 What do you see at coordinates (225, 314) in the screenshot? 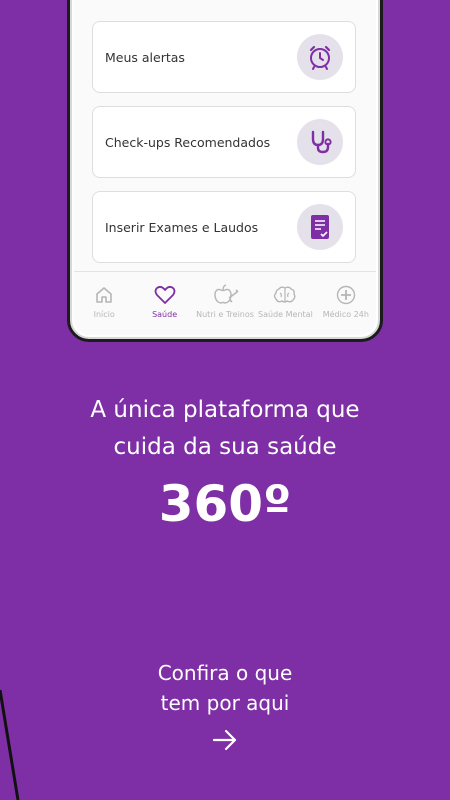
I see `nav-label: Nutri e Treinos` at bounding box center [225, 314].